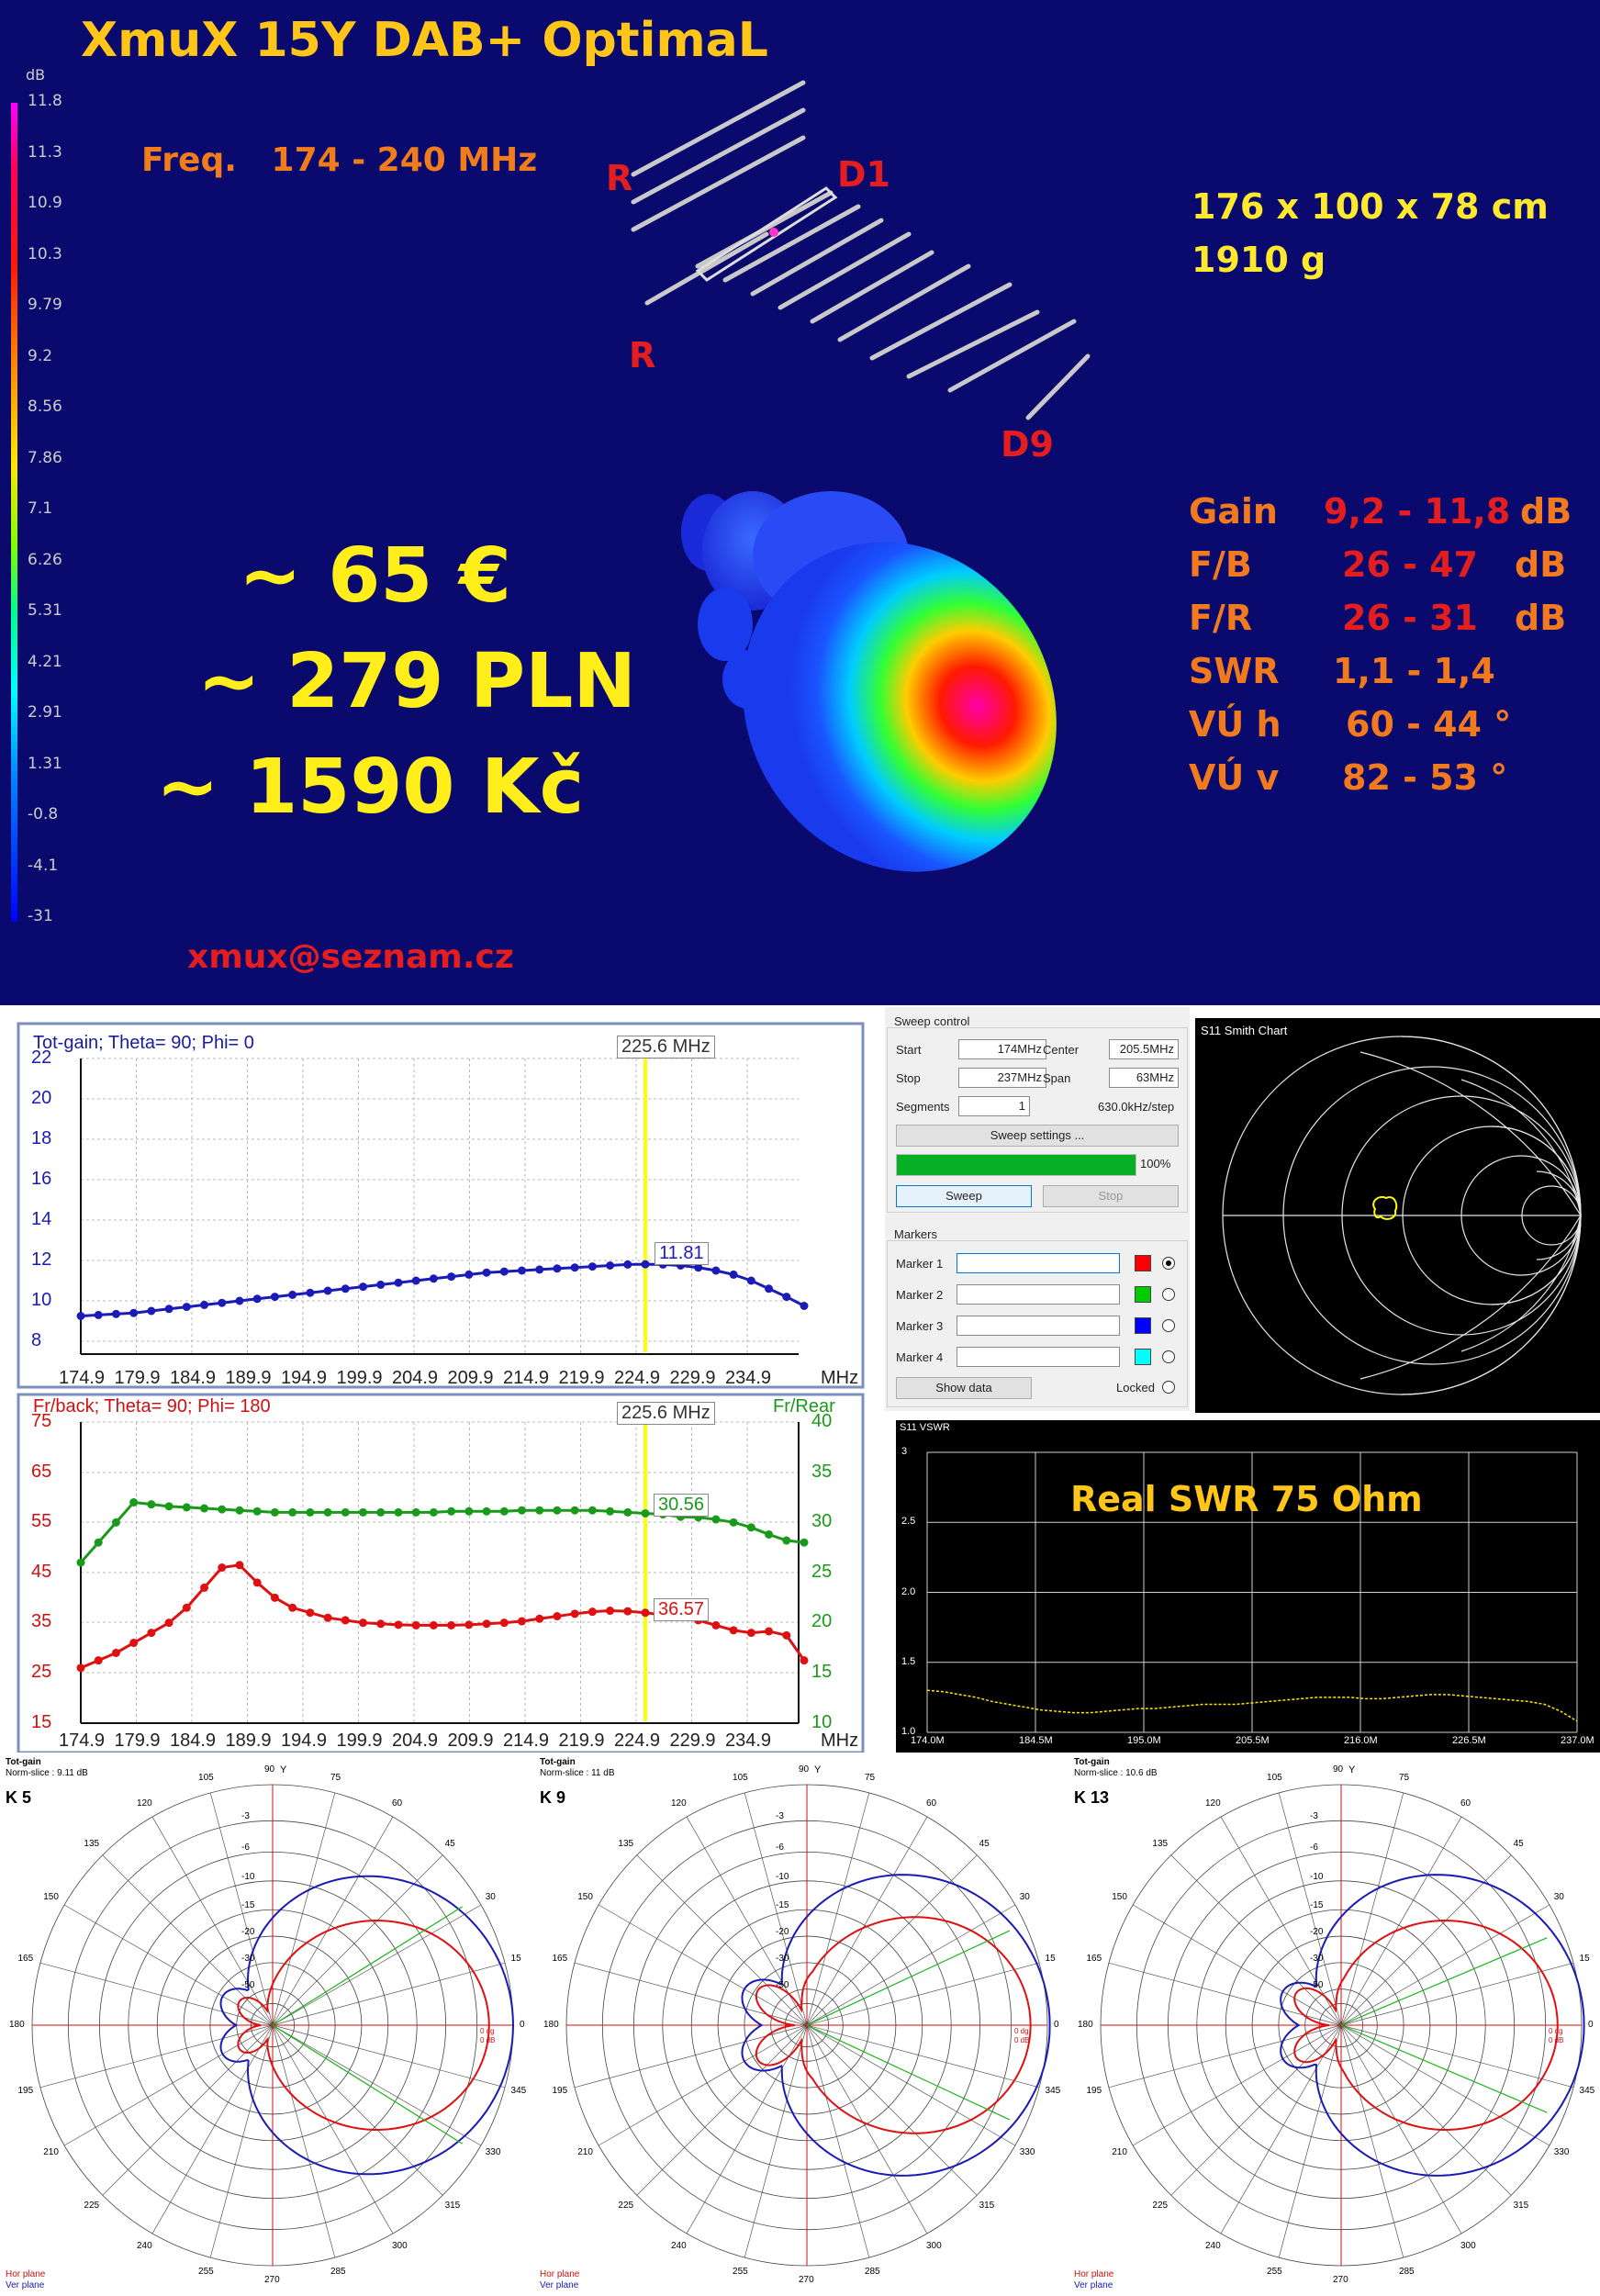 The width and height of the screenshot is (1600, 2296). Describe the element at coordinates (1402, 1215) in the screenshot. I see `smith-chart` at that location.